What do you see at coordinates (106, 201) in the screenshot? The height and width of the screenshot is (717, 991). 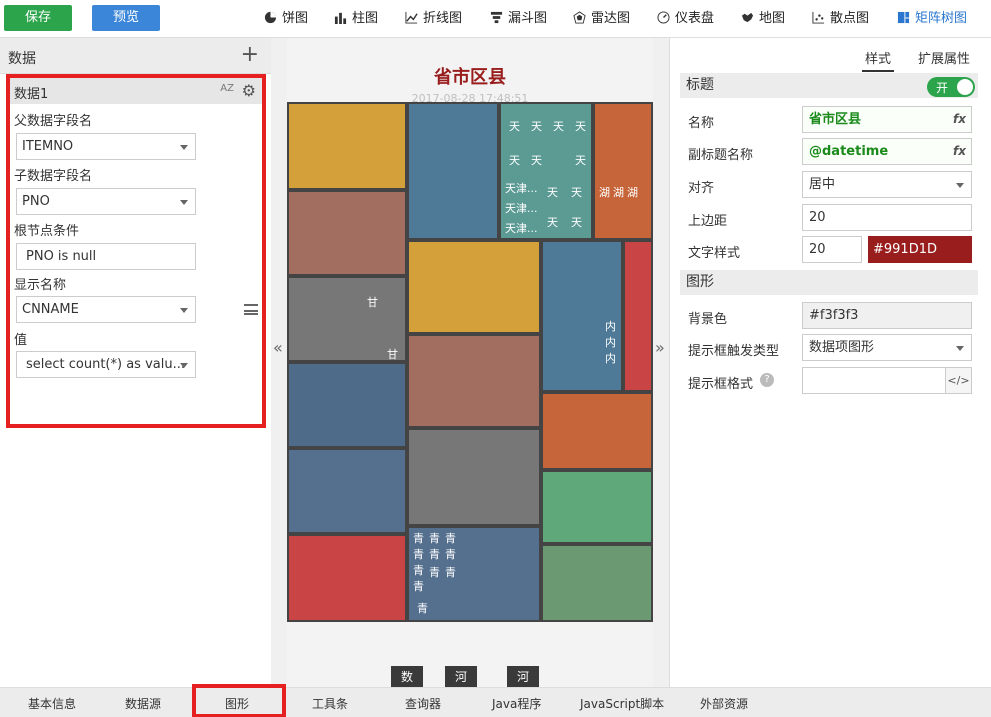 I see `child-field-select: PNO` at bounding box center [106, 201].